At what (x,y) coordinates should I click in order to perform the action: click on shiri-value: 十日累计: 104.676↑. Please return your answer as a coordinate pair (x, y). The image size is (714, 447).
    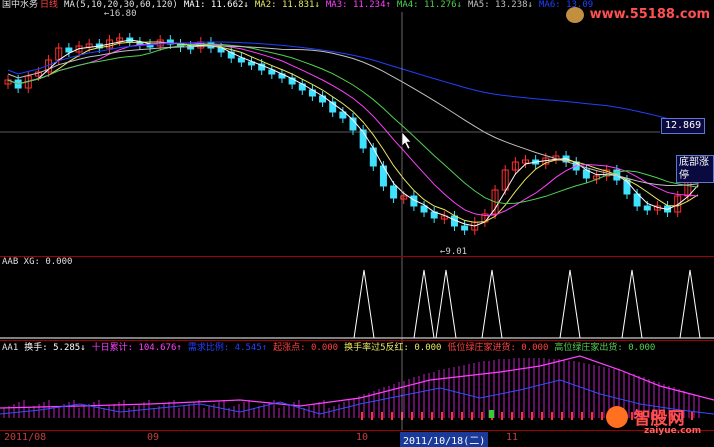
    Looking at the image, I should click on (136, 348).